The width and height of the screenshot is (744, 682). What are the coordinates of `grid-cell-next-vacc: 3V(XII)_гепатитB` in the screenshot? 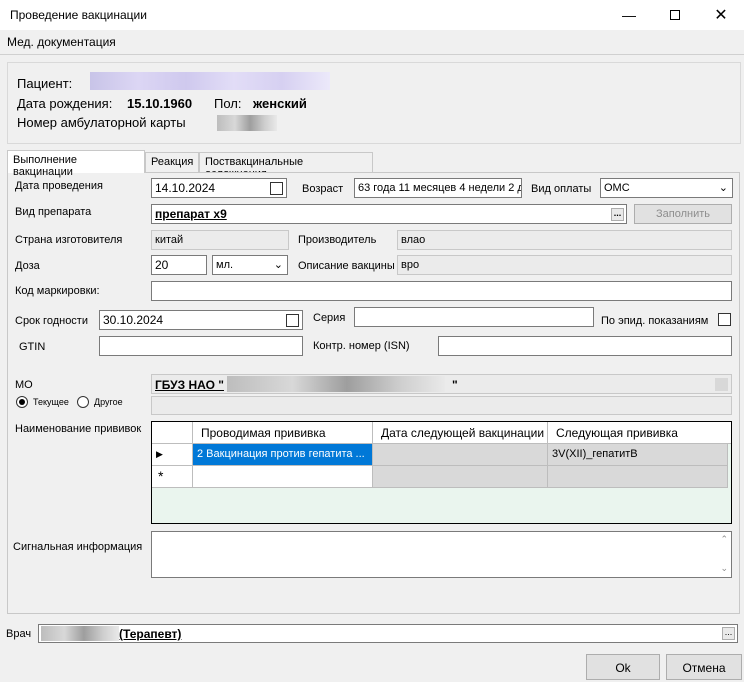 It's located at (638, 455).